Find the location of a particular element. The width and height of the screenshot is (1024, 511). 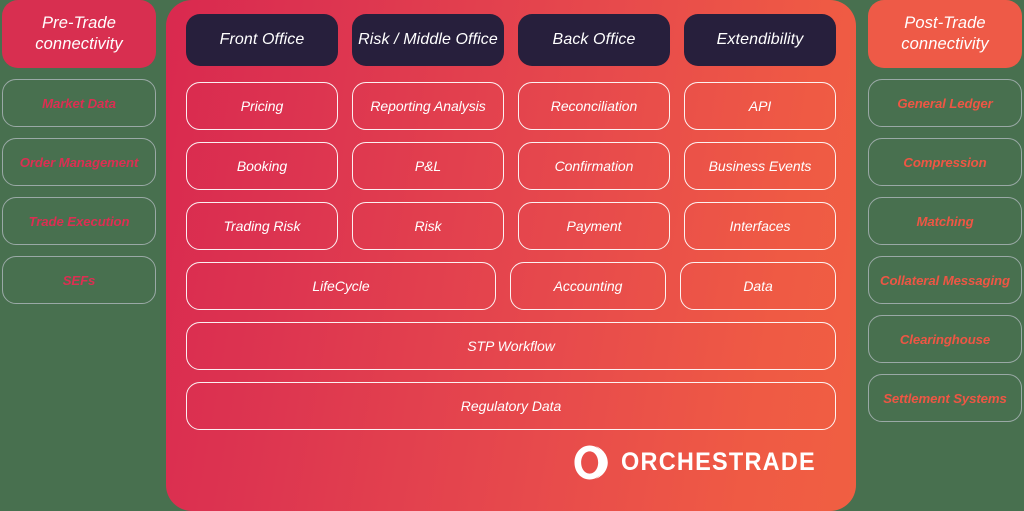

post-trade-item-collateral-messaging: Collateral Messaging is located at coordinates (945, 280).